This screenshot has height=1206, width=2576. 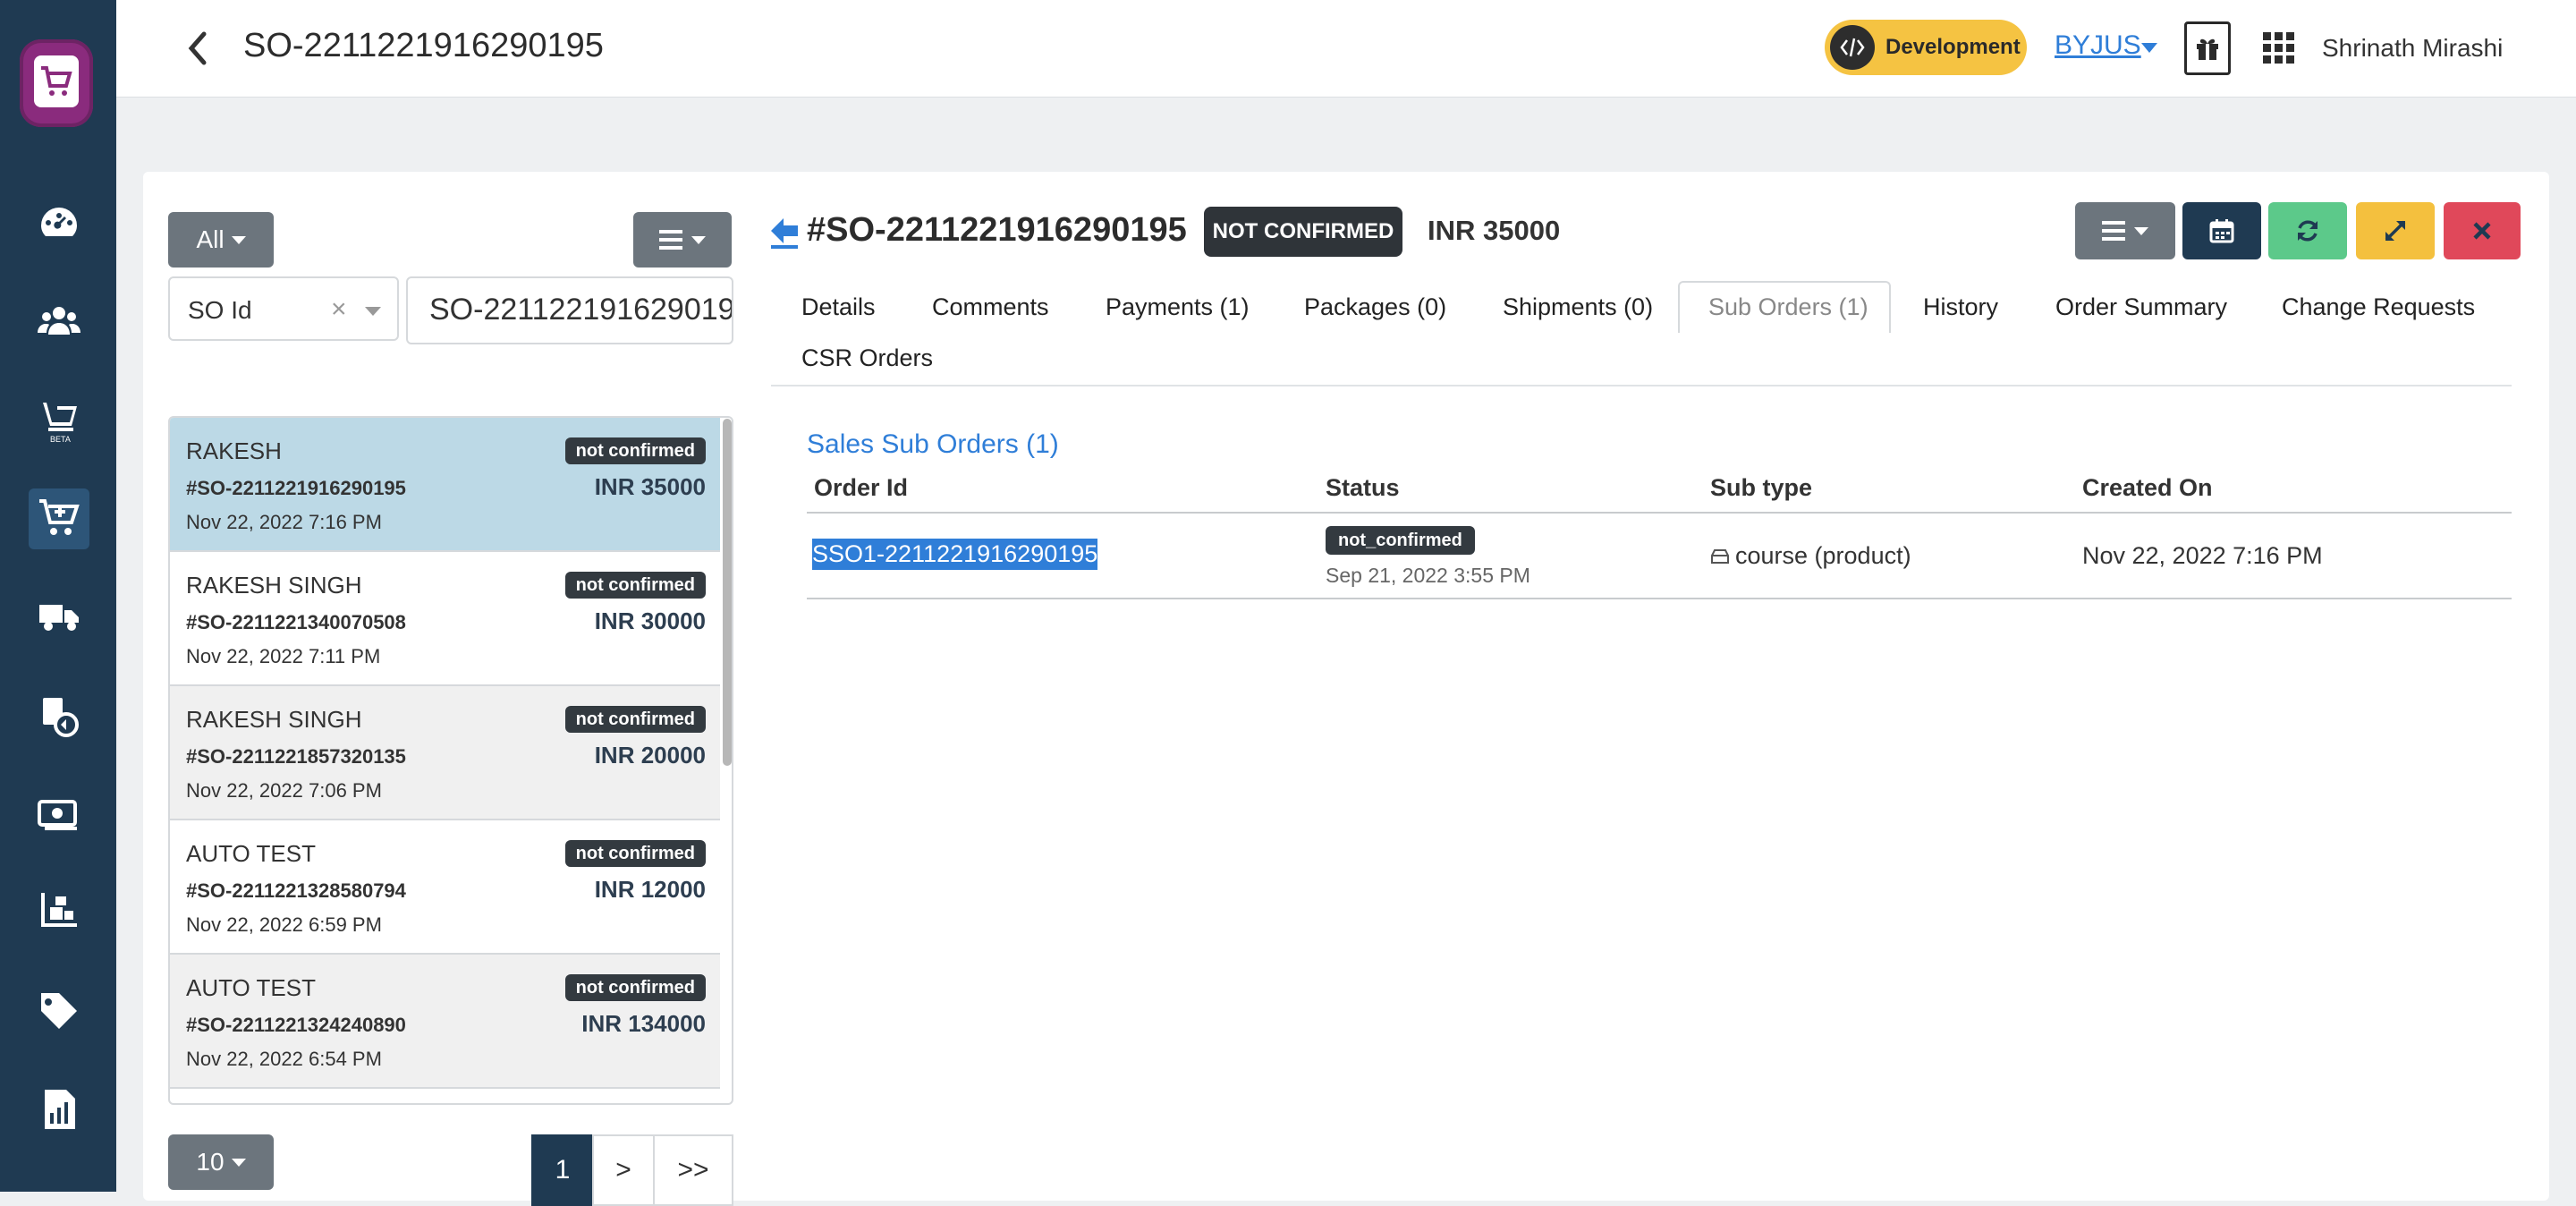 I want to click on code-icon, so click(x=1852, y=47).